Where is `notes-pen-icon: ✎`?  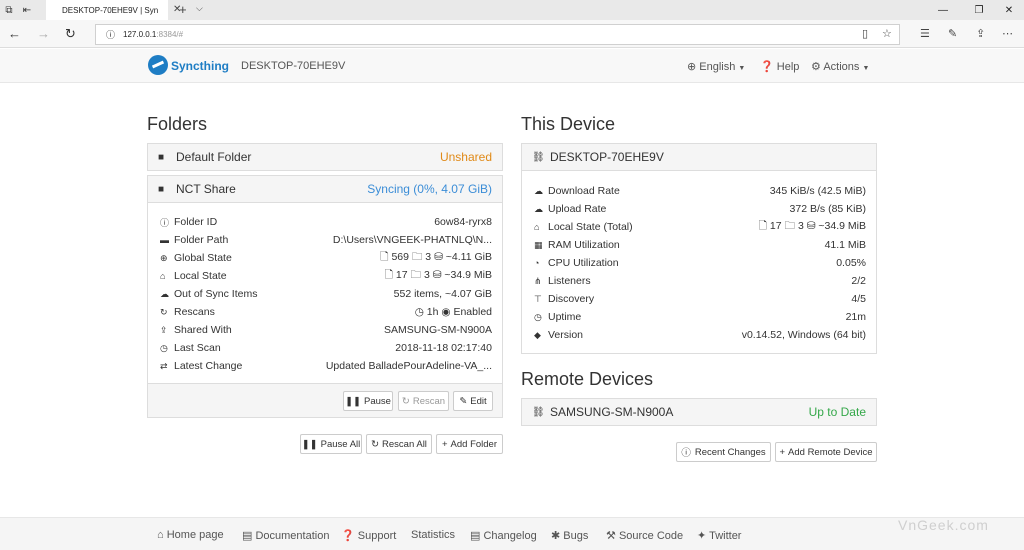
notes-pen-icon: ✎ is located at coordinates (952, 33).